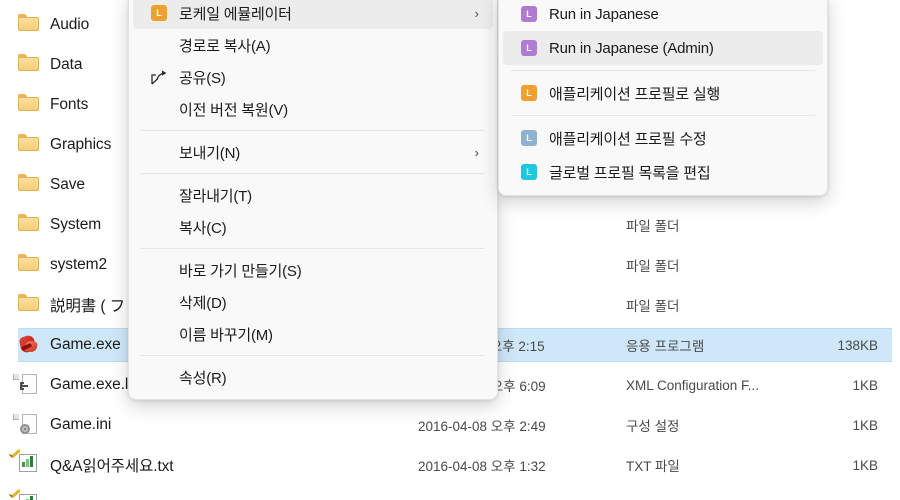  What do you see at coordinates (226, 335) in the screenshot?
I see `menu-item-label: 이름 바꾸기(M)` at bounding box center [226, 335].